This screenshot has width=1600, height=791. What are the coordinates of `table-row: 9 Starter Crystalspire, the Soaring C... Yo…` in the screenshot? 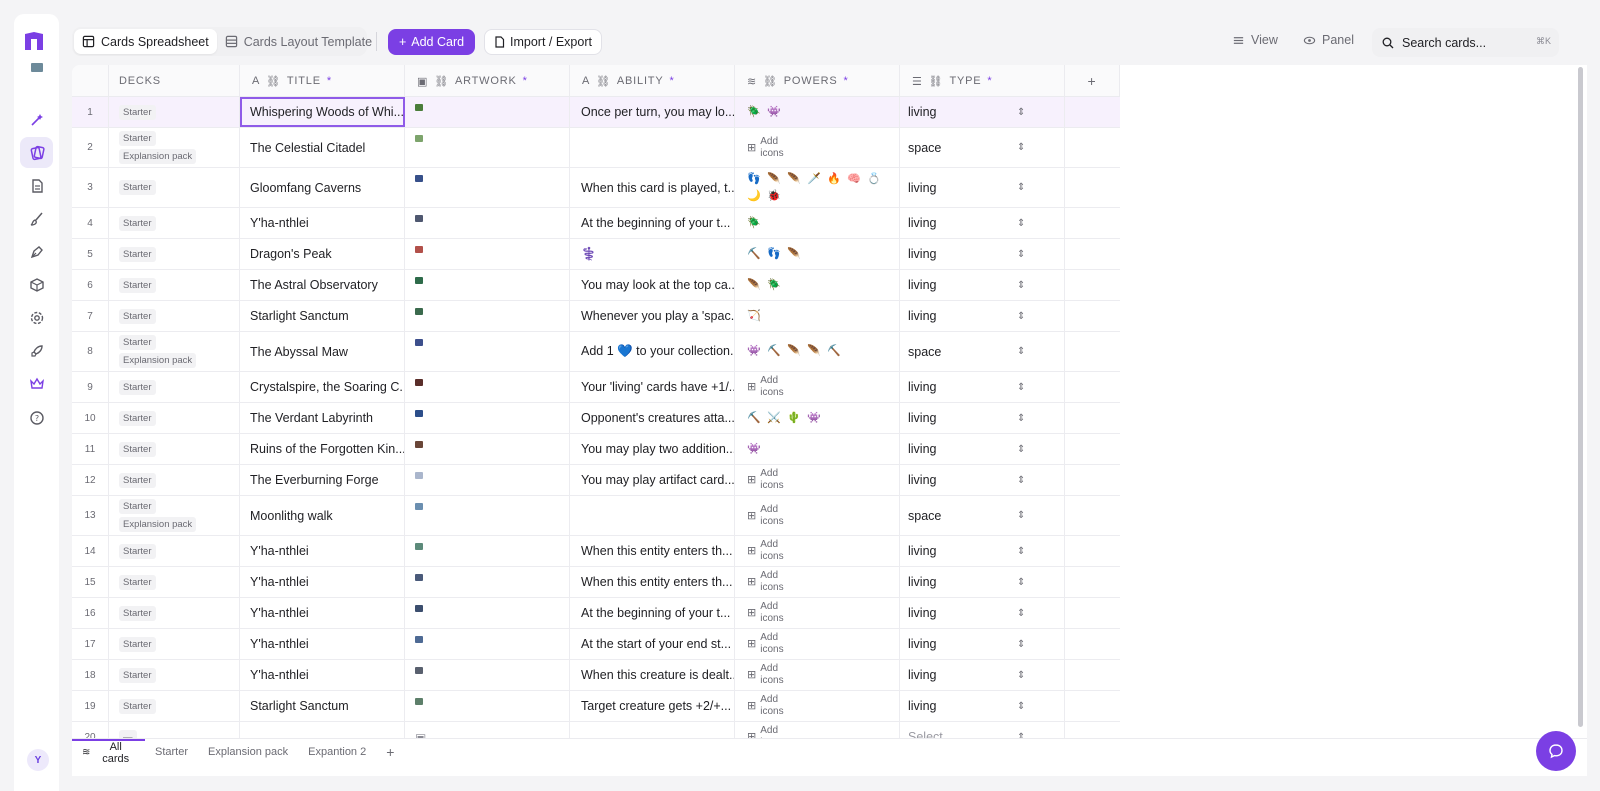 It's located at (596, 387).